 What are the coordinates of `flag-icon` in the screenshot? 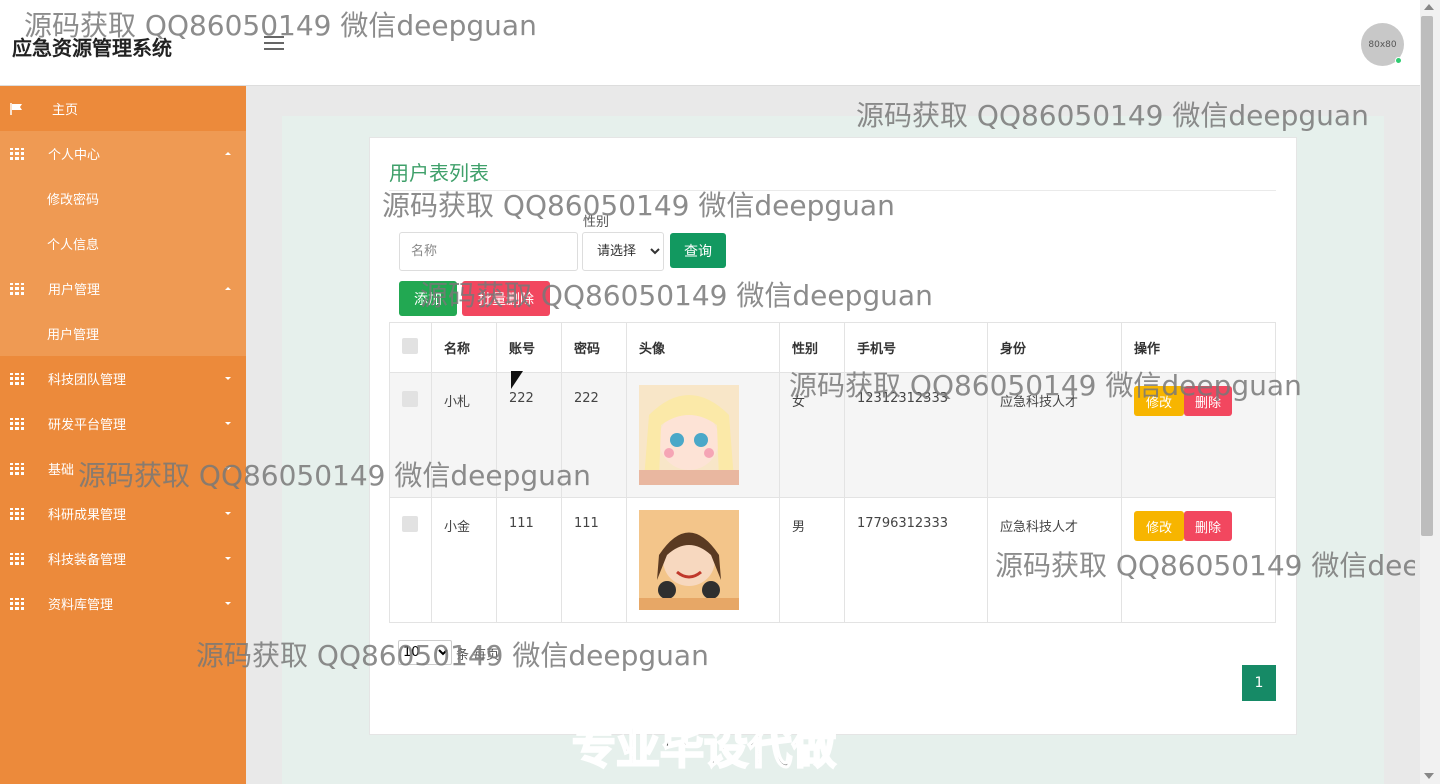 It's located at (16, 108).